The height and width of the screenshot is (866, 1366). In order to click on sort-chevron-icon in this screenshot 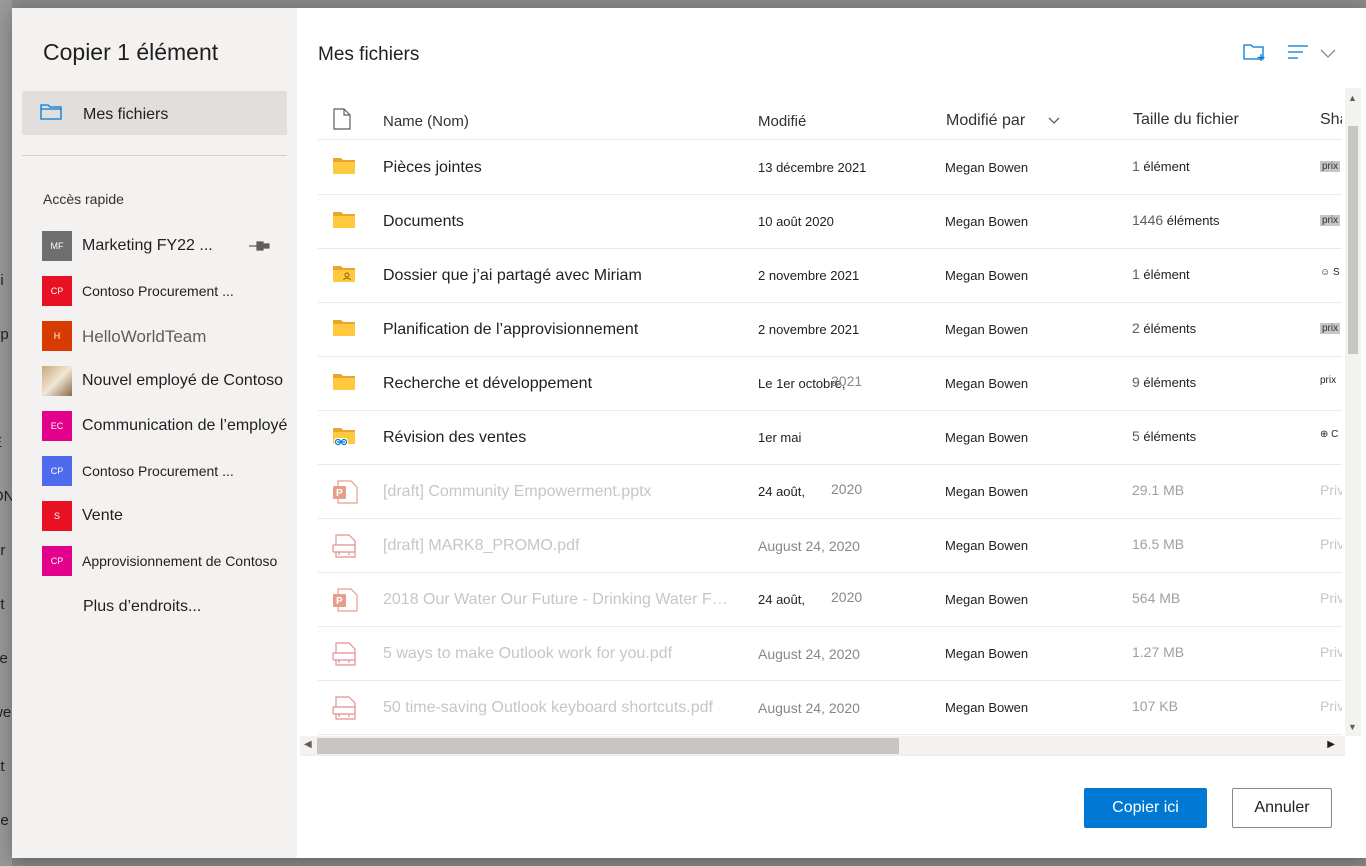, I will do `click(1054, 120)`.